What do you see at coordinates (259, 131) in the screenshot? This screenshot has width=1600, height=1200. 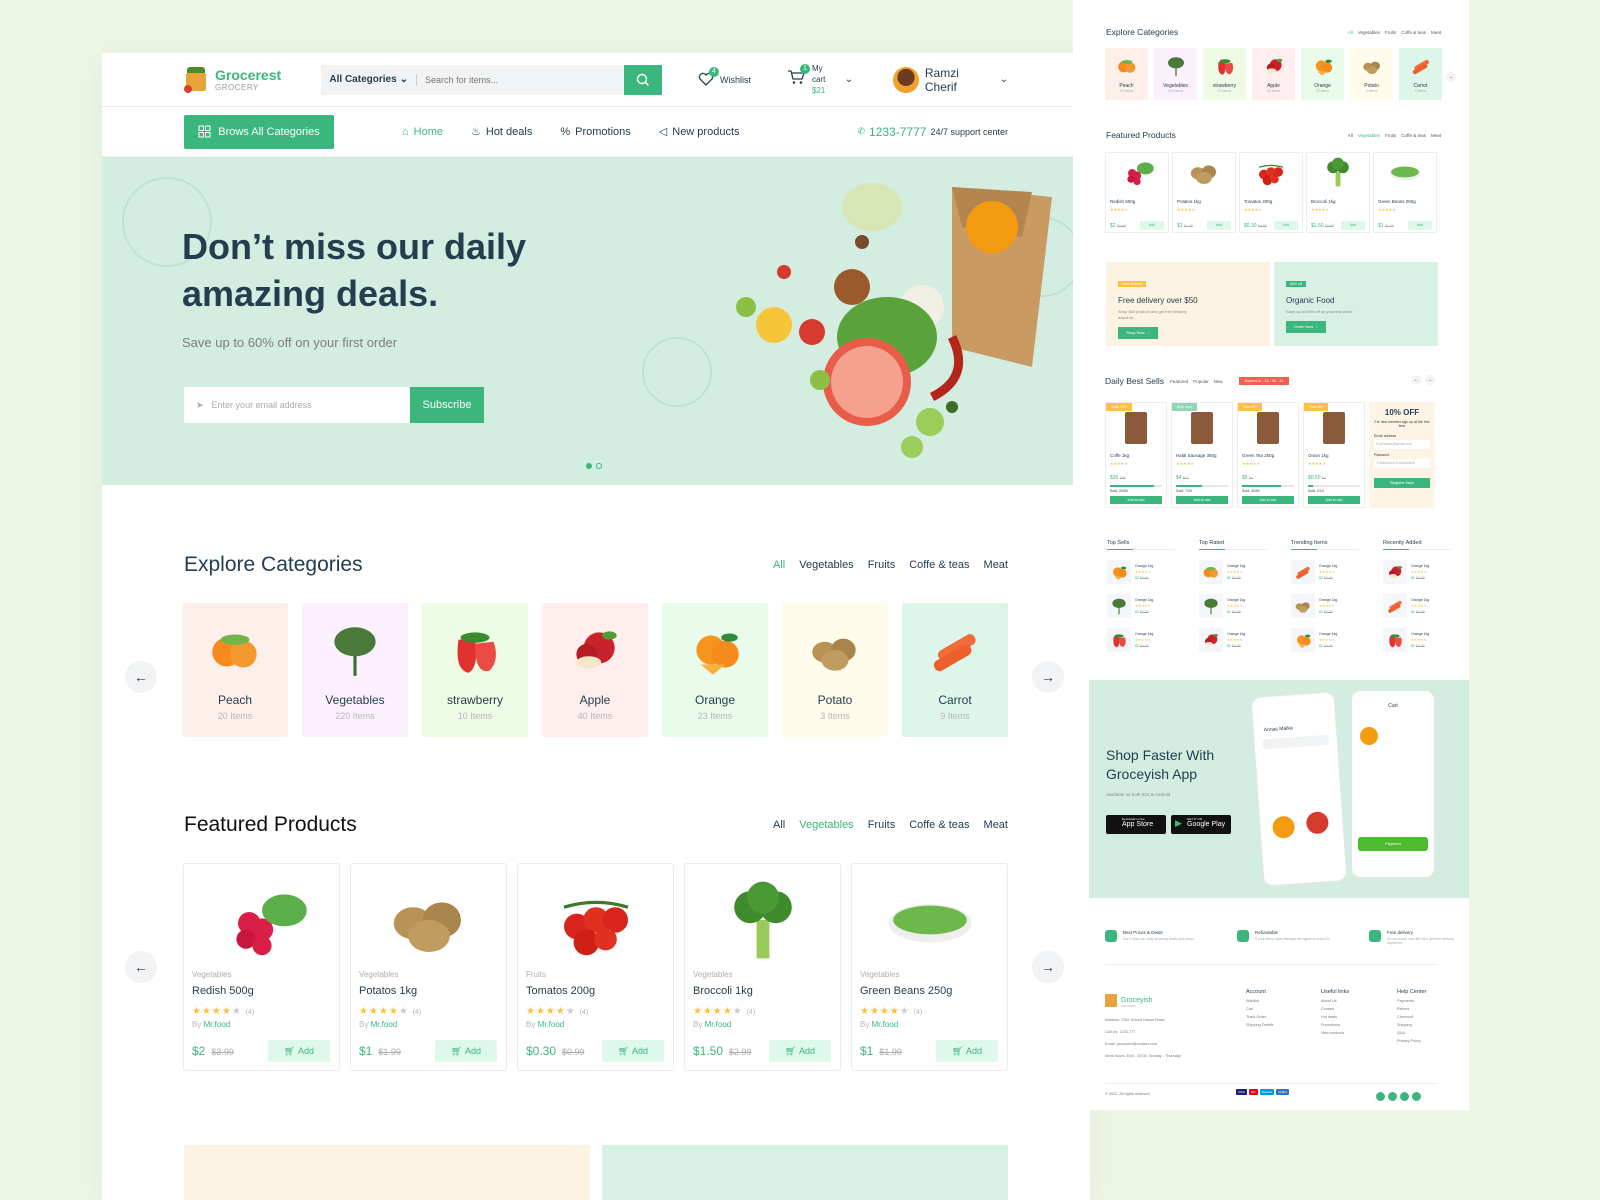 I see `browse-categories-button: Brows All Categories` at bounding box center [259, 131].